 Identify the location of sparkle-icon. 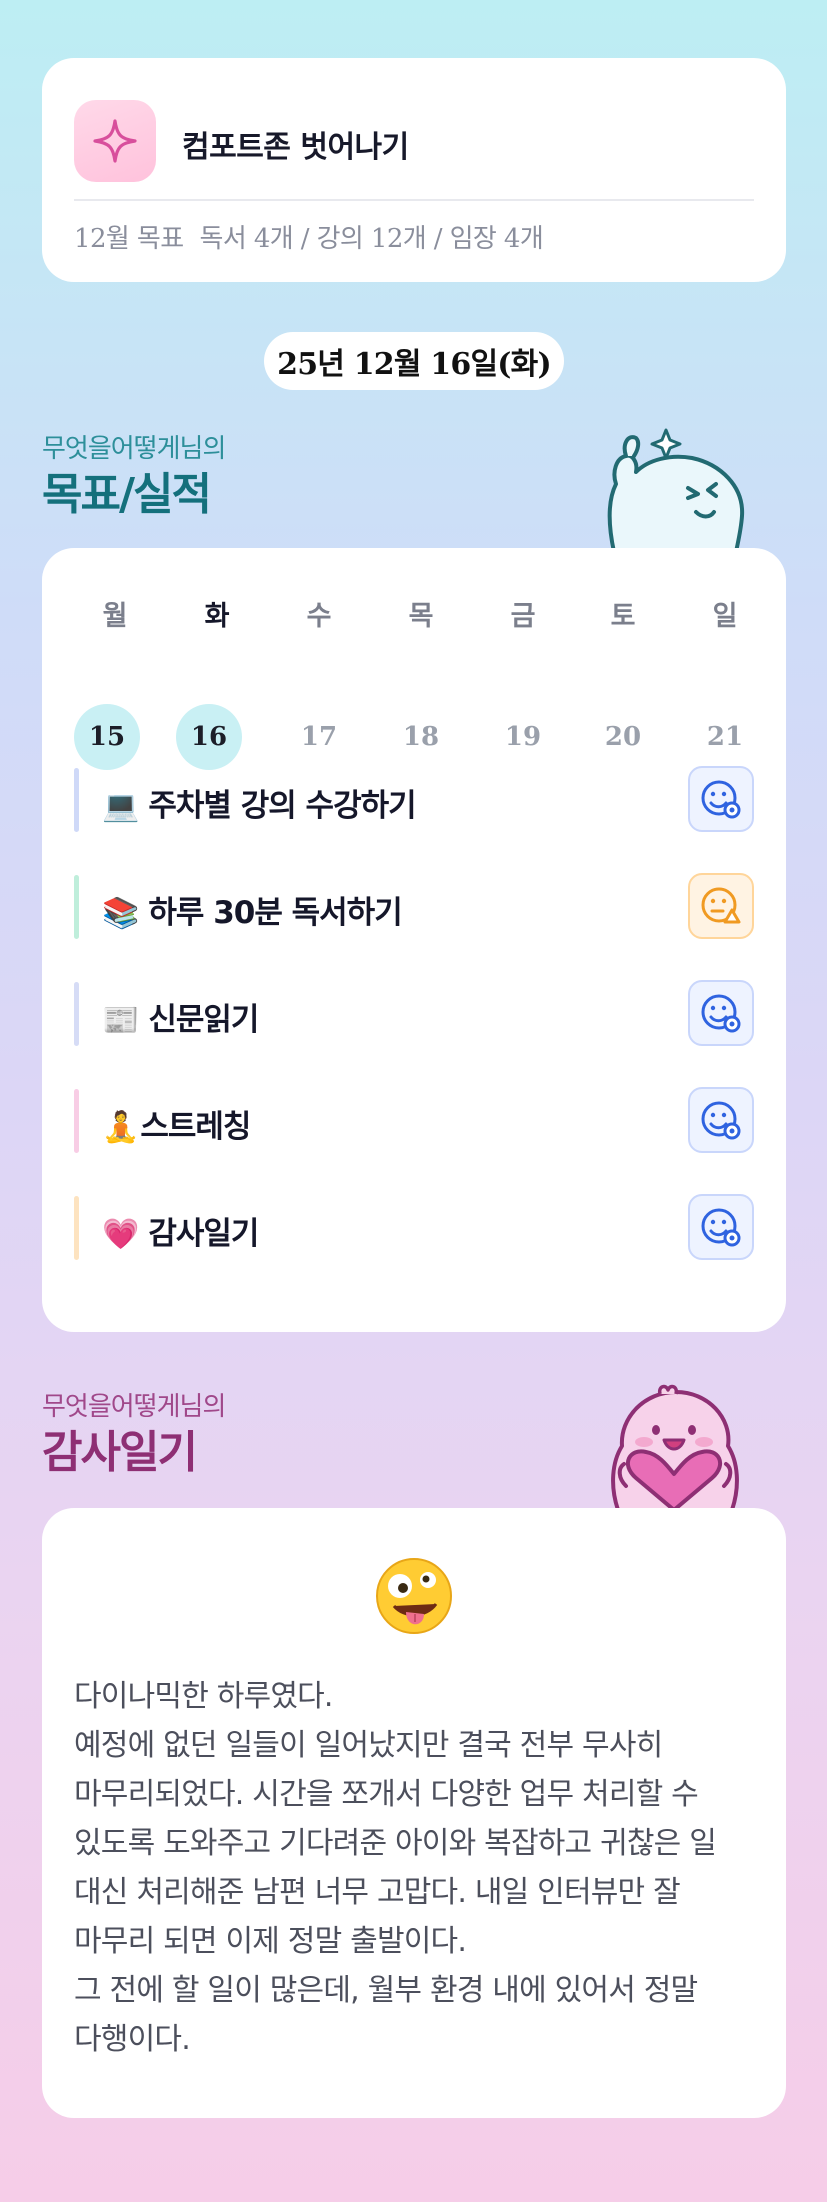
(115, 141).